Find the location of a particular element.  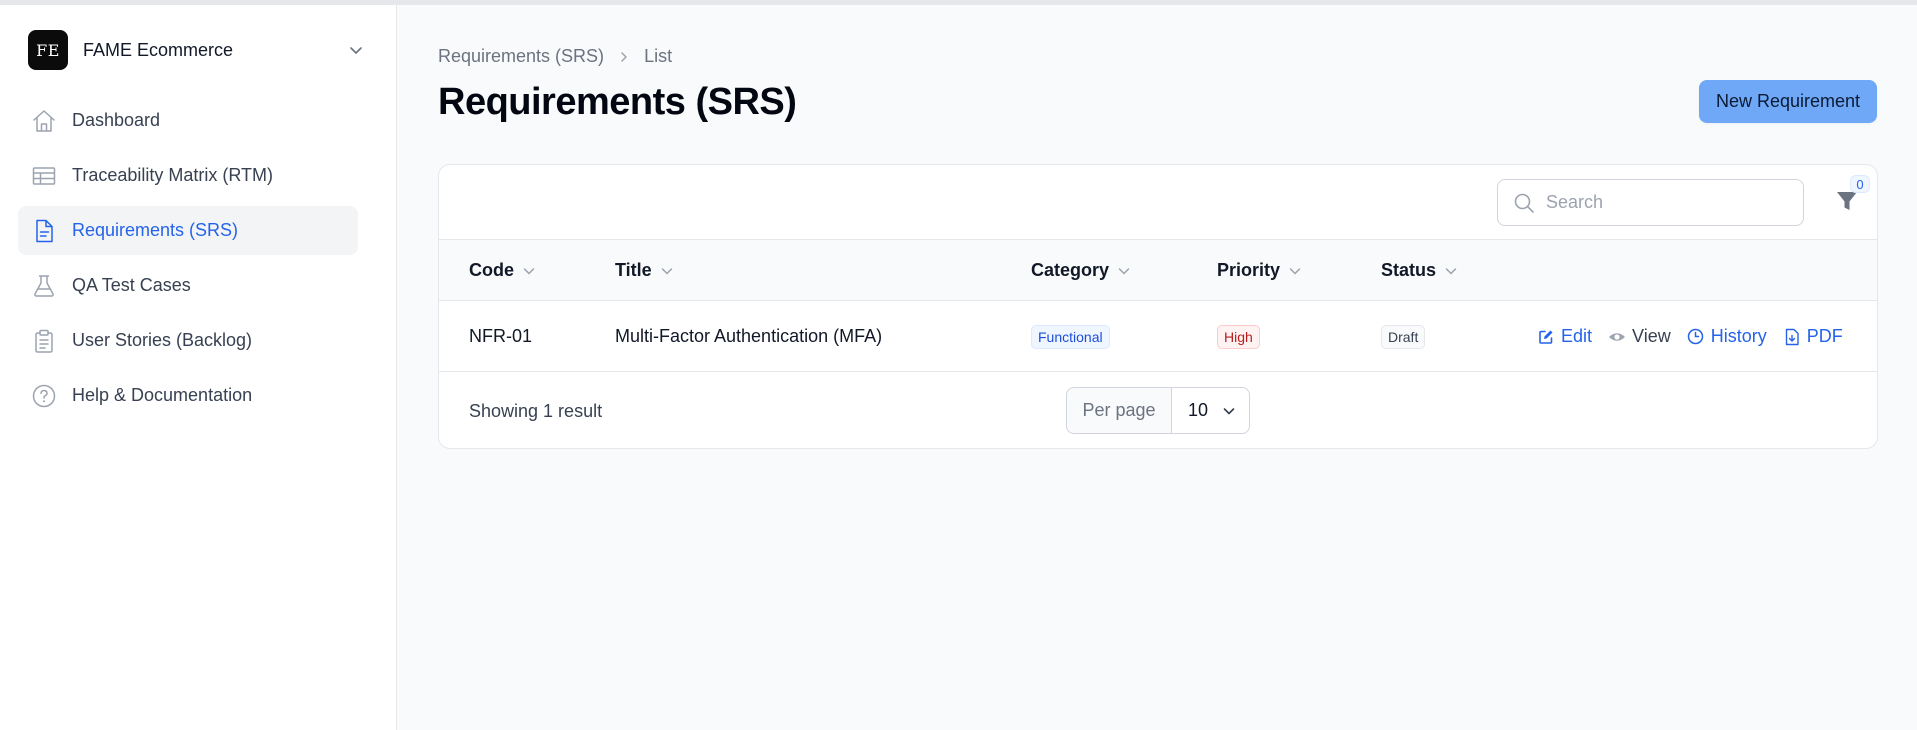

breadcrumb-link: Requirements (SRS) is located at coordinates (521, 56).